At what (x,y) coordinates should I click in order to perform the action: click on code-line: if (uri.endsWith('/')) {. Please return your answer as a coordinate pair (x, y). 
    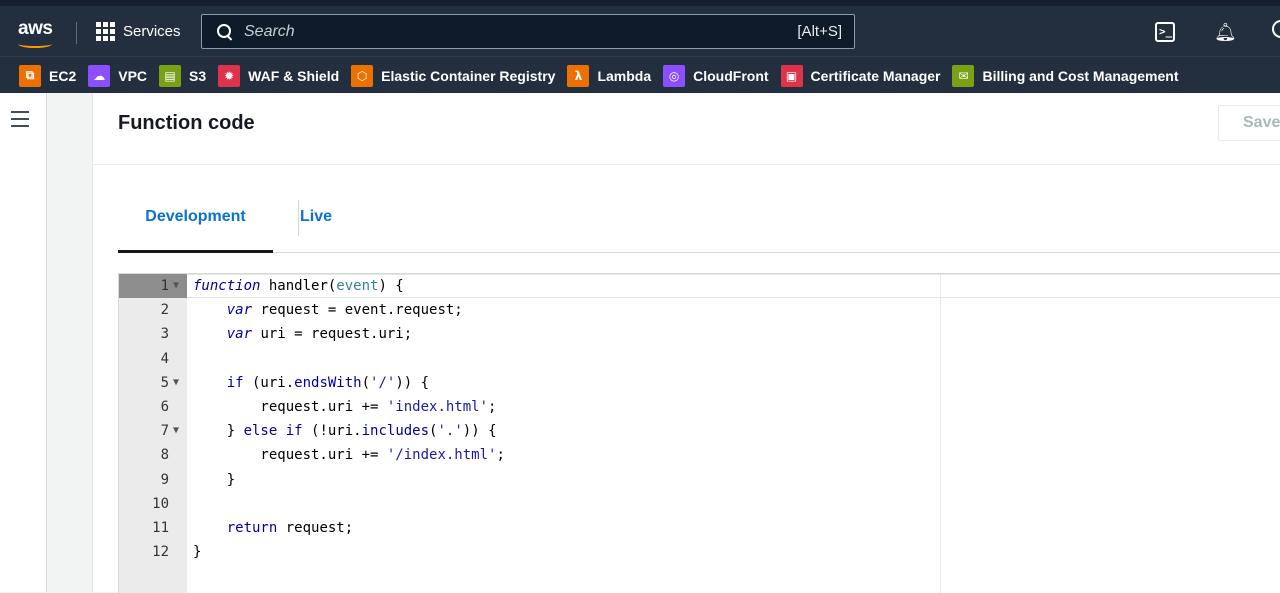
    Looking at the image, I should click on (328, 382).